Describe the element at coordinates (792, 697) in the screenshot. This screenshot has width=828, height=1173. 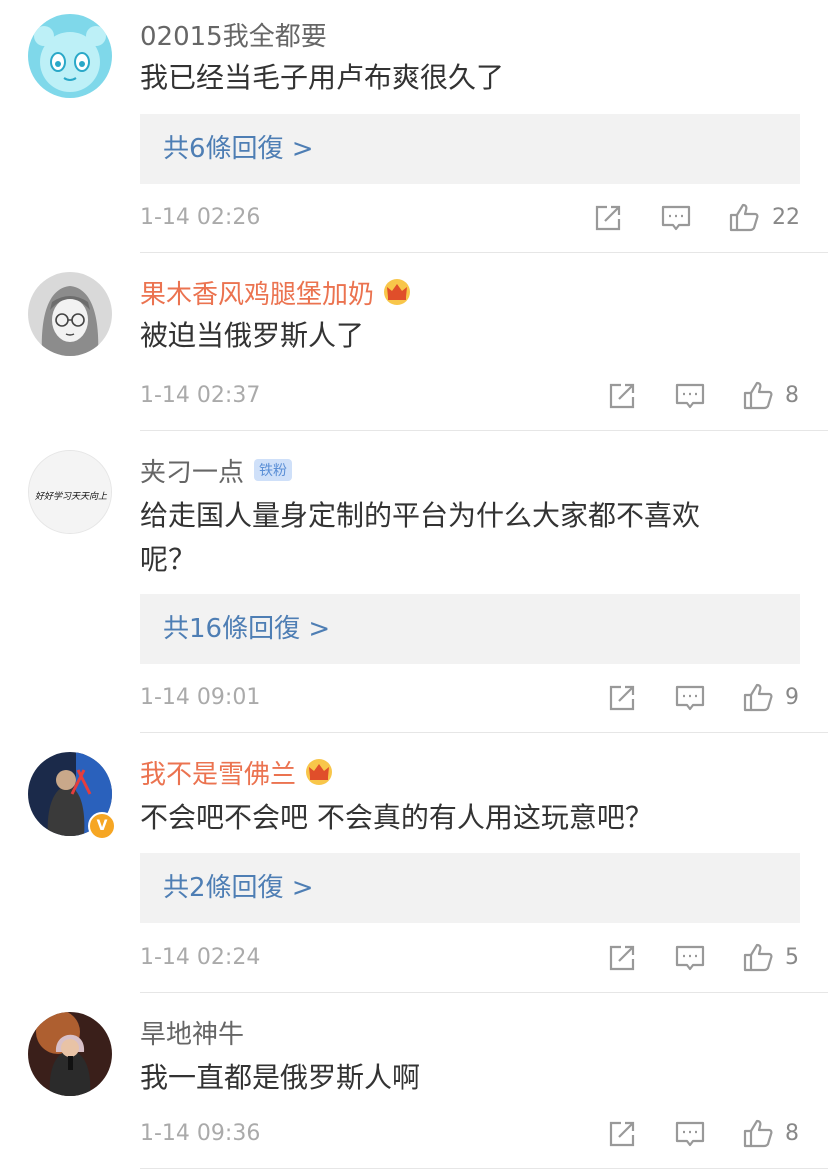
I see `like-count: 9` at that location.